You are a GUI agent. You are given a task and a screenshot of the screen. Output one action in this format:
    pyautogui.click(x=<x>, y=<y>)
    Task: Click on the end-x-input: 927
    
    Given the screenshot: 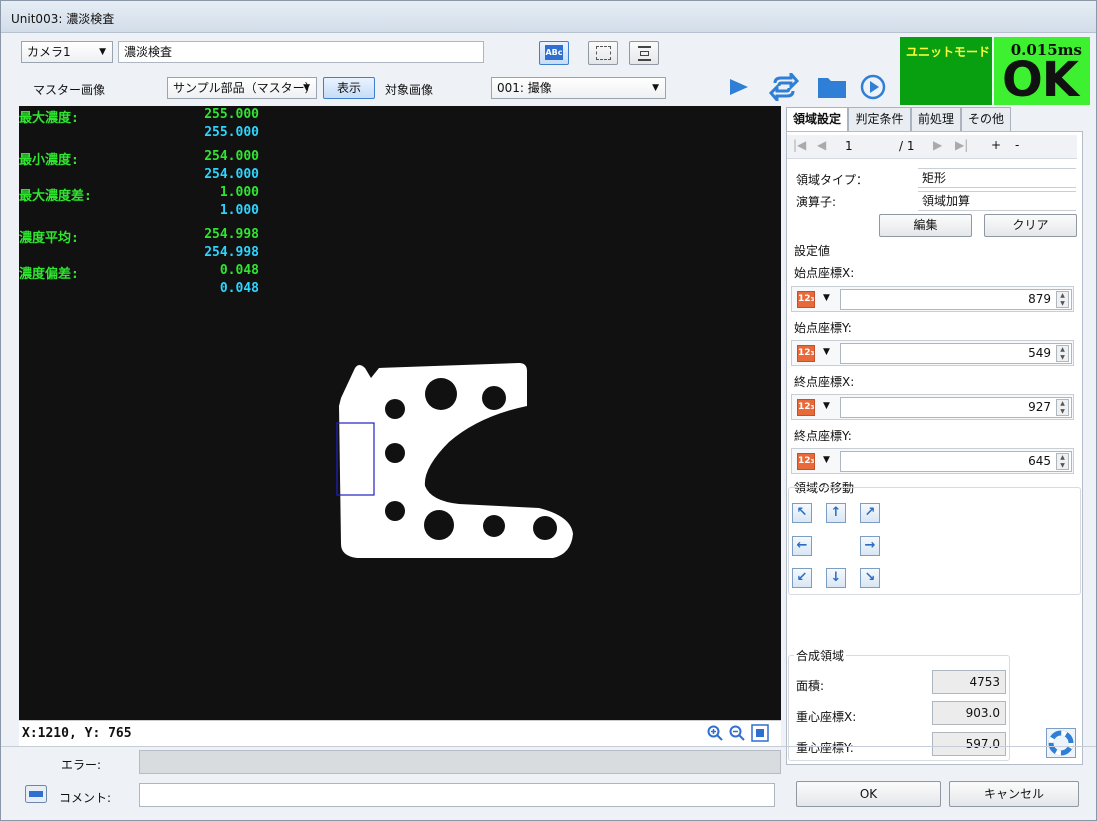 What is the action you would take?
    pyautogui.click(x=956, y=407)
    